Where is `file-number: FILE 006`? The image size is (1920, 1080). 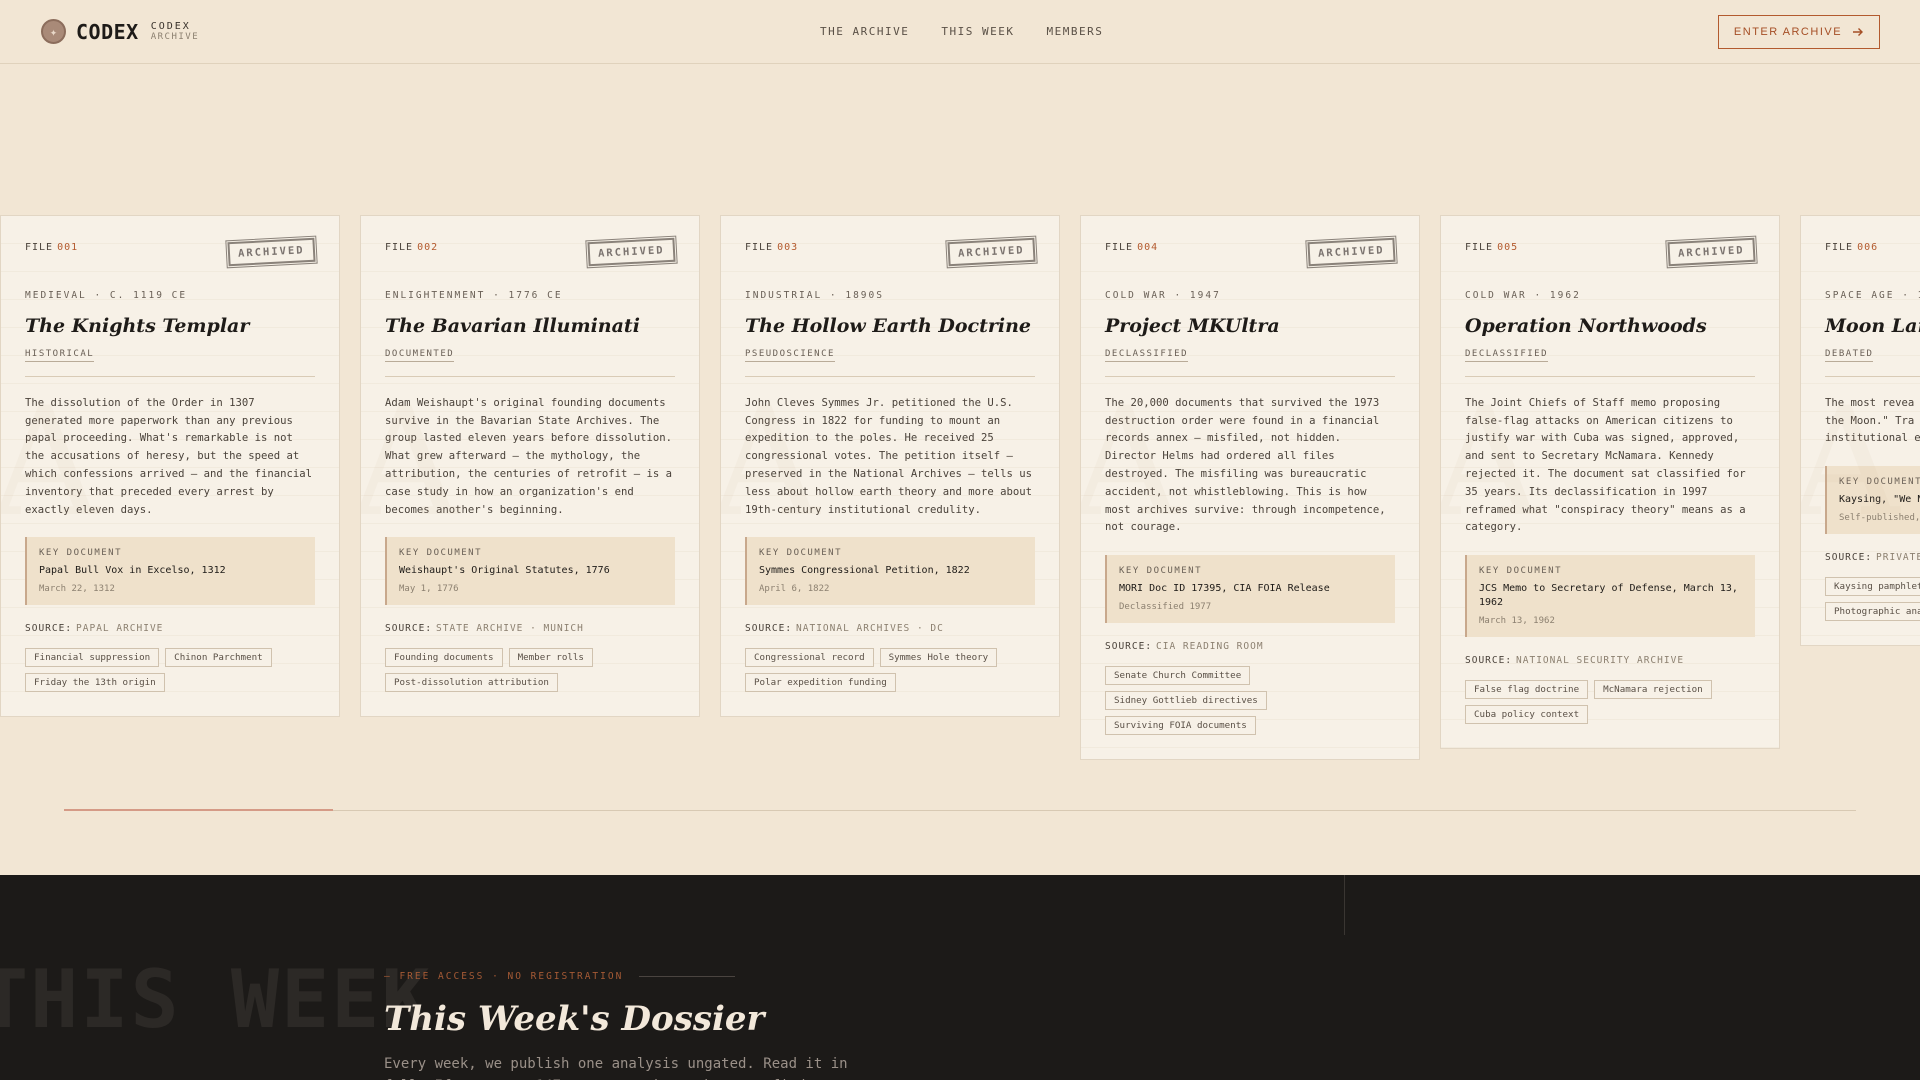
file-number: FILE 006 is located at coordinates (1852, 247).